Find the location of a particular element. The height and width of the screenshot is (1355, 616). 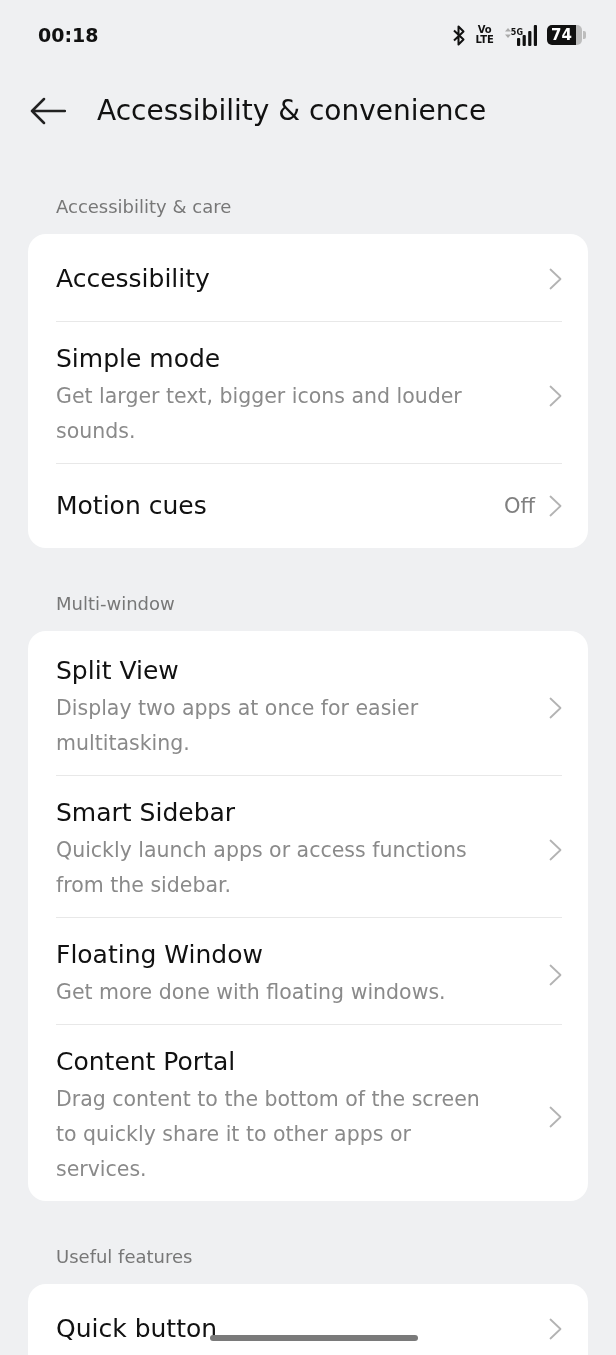

setting-description: Quickly launch apps or access functions from the sidebar. is located at coordinates (262, 868).